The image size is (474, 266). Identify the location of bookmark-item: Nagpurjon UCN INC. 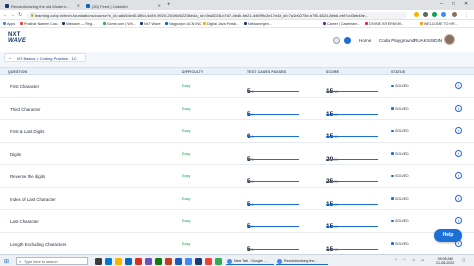
(183, 24).